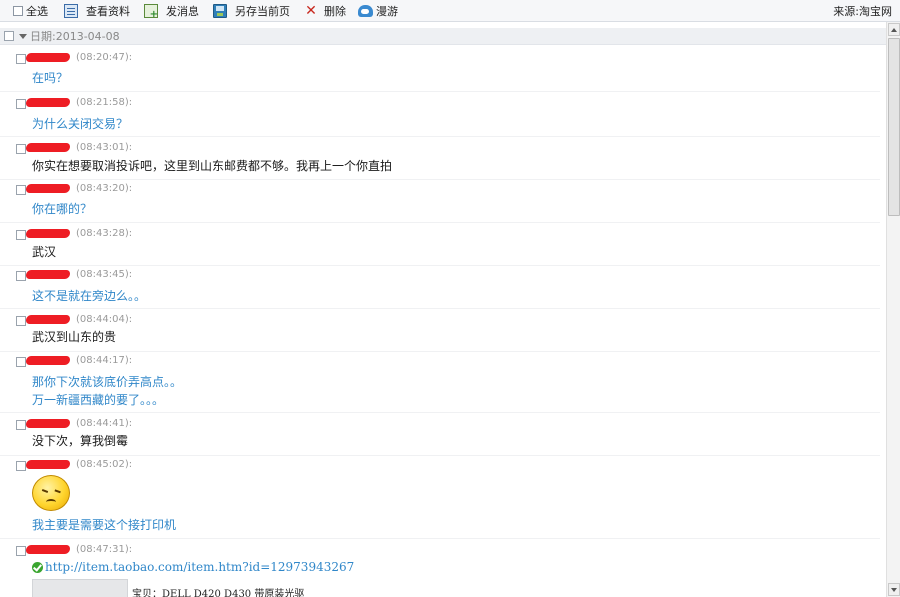  What do you see at coordinates (387, 11) in the screenshot?
I see `roam-label: 漫游` at bounding box center [387, 11].